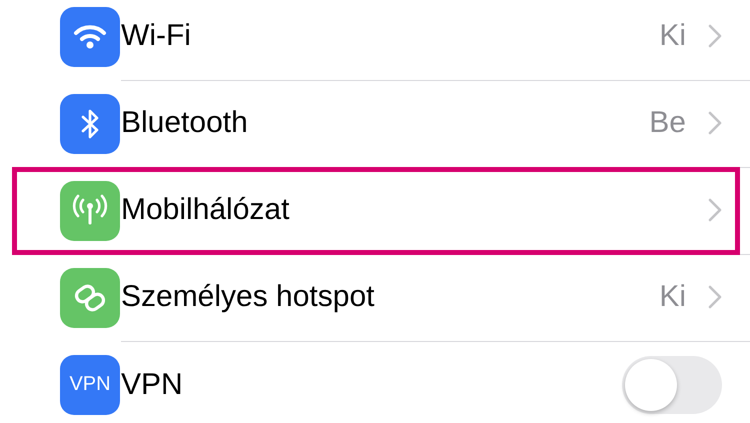 This screenshot has height=423, width=750. What do you see at coordinates (156, 36) in the screenshot?
I see `setting-label: Wi-Fi` at bounding box center [156, 36].